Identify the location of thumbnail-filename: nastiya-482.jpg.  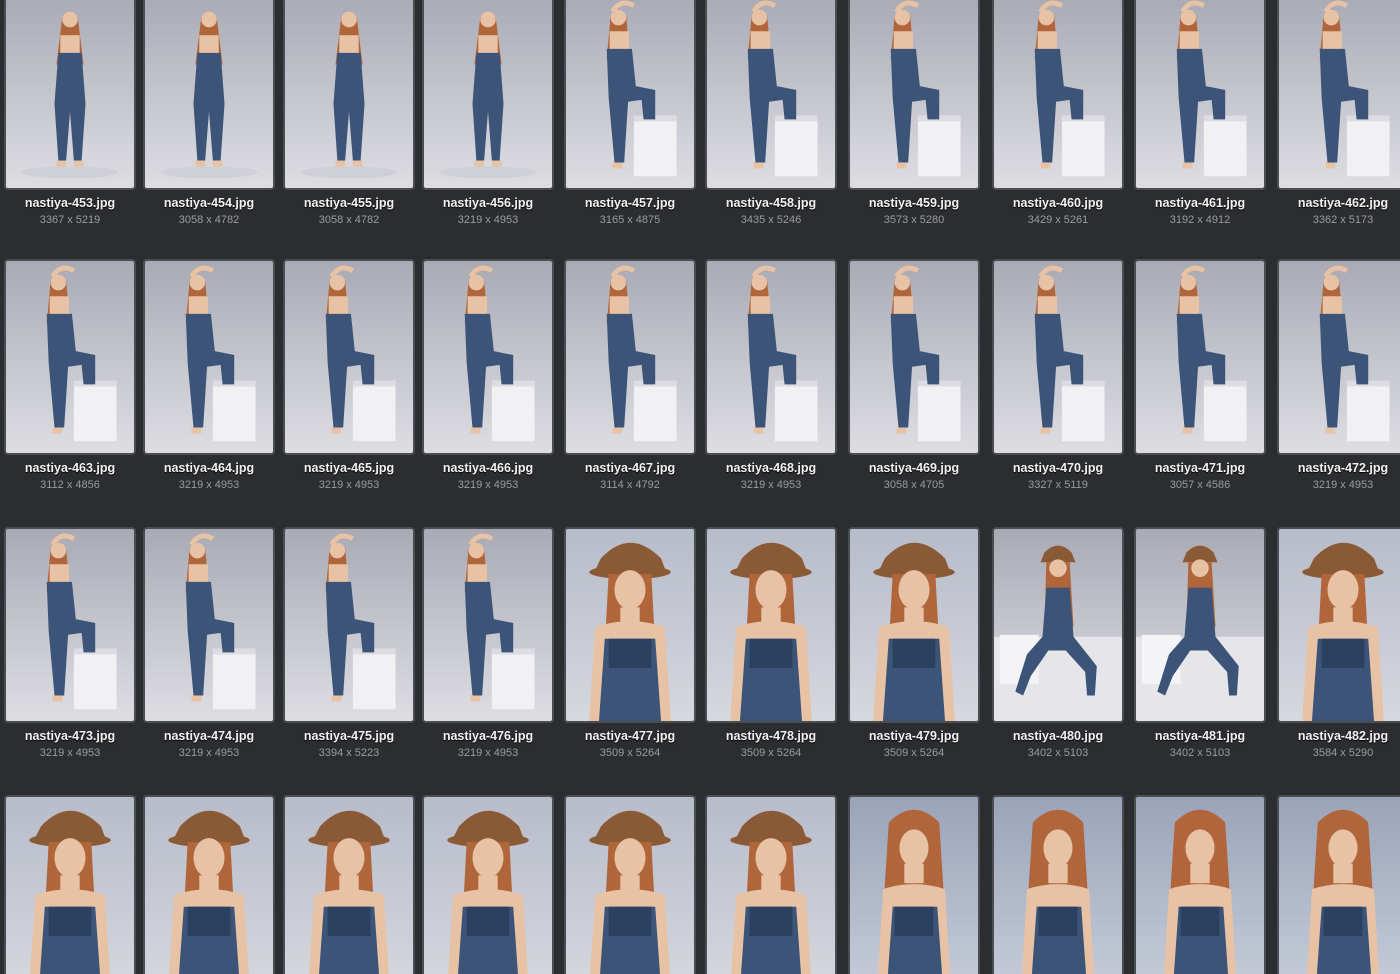
(1343, 736).